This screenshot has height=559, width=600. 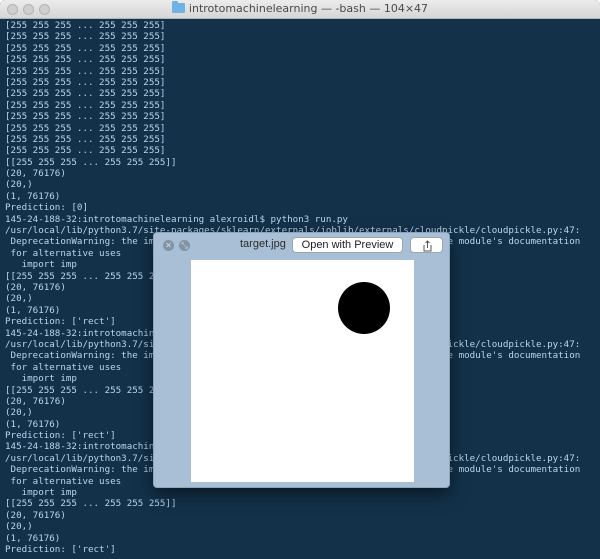 I want to click on window-title-container: introtomachinelearning — -bash — 104×47, so click(x=300, y=8).